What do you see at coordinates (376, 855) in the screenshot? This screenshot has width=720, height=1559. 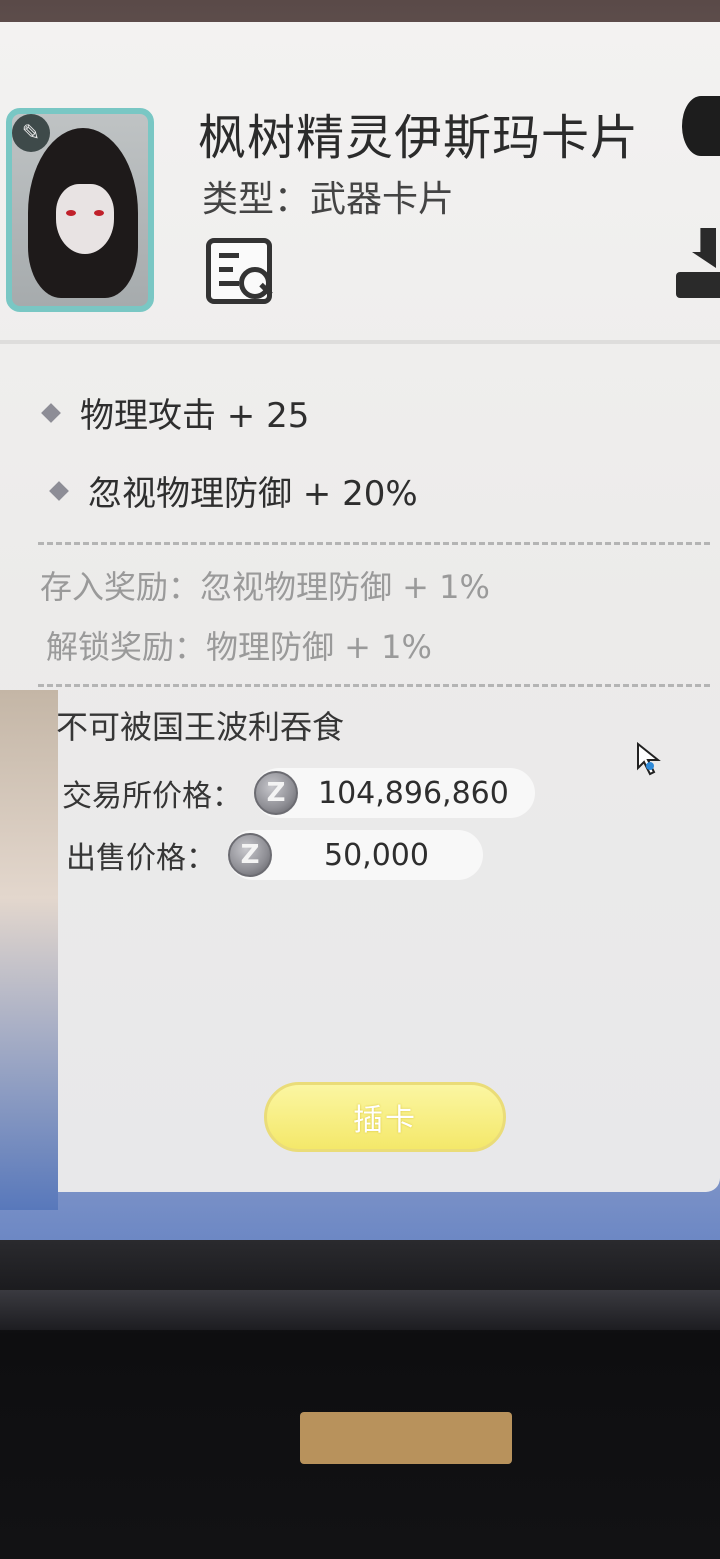 I see `sell-price-value: 50,000` at bounding box center [376, 855].